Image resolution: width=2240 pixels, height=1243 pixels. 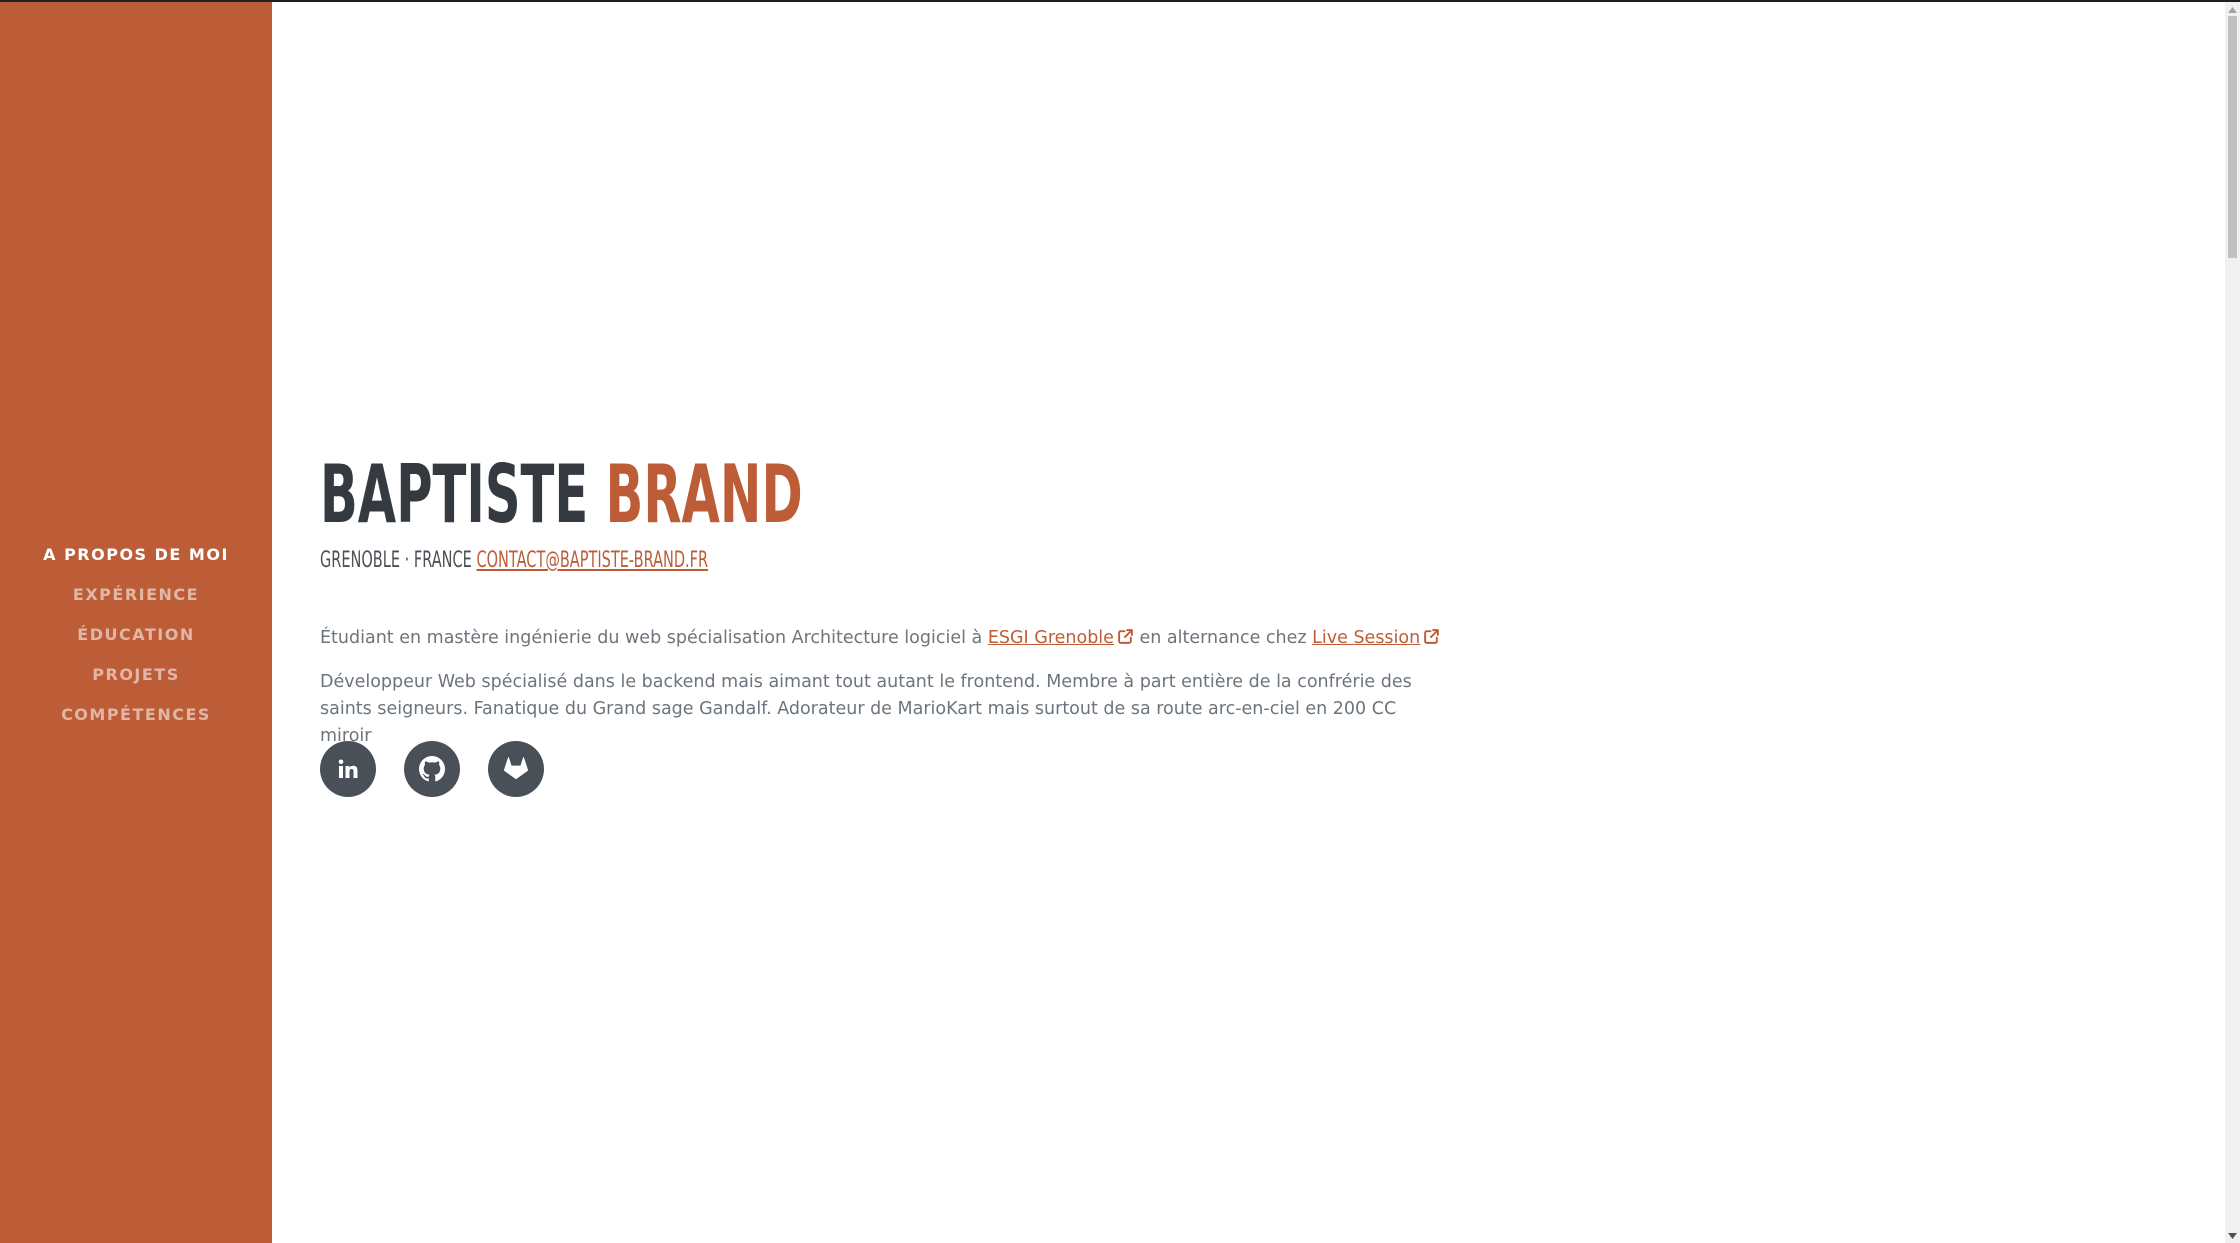 I want to click on social-links, so click(x=432, y=769).